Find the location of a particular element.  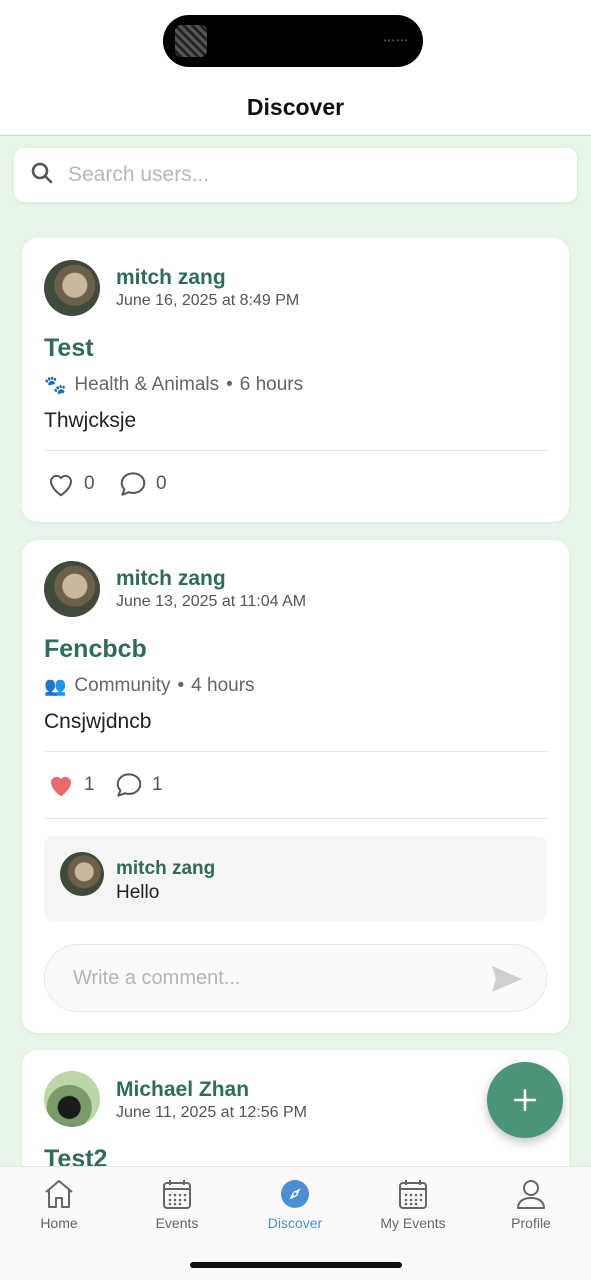

nav-header: Discover is located at coordinates (295, 108).